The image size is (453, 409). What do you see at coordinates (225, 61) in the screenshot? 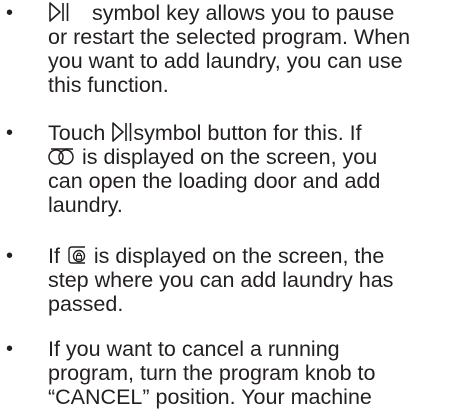
I see `item-text: you want to add laundry, you can use` at bounding box center [225, 61].